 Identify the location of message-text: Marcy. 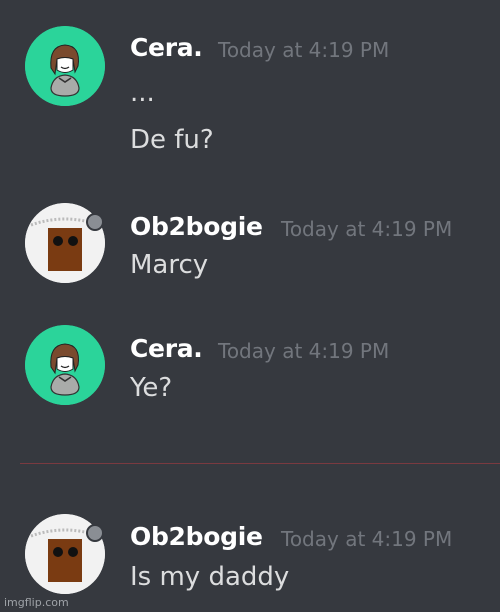
(169, 265).